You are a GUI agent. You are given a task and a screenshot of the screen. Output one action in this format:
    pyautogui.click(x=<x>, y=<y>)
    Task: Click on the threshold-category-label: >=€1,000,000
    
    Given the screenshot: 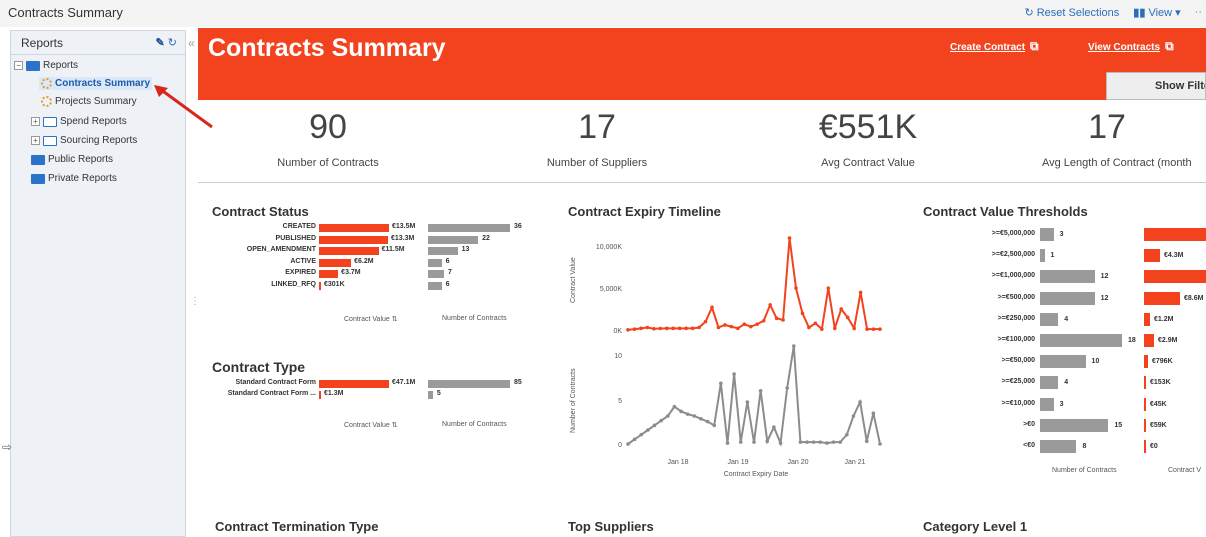 What is the action you would take?
    pyautogui.click(x=1013, y=276)
    